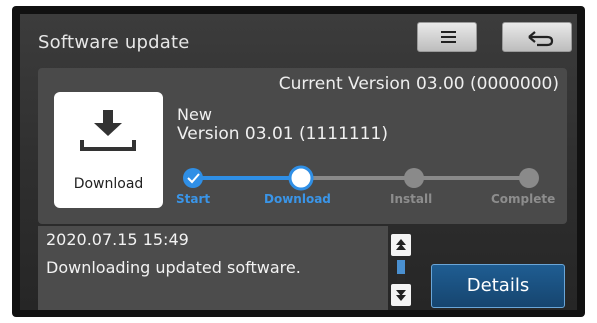 Image resolution: width=597 pixels, height=323 pixels. What do you see at coordinates (529, 178) in the screenshot?
I see `step-complete-dot` at bounding box center [529, 178].